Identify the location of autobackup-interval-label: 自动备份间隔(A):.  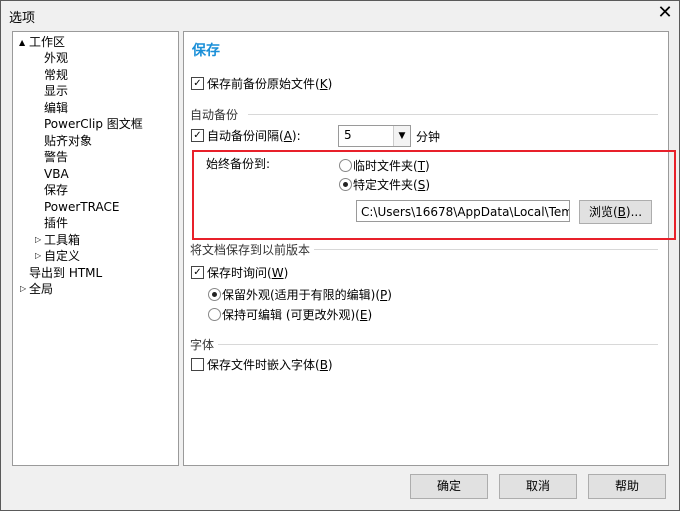
(254, 136).